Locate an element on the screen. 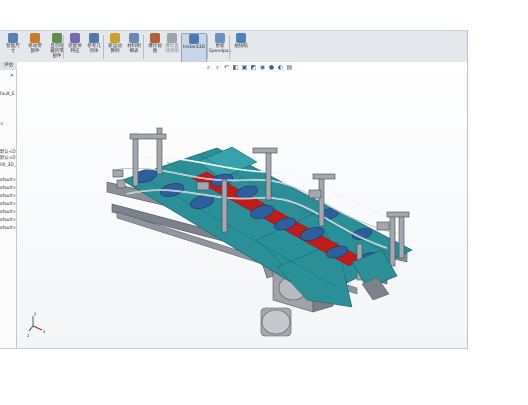  move-component-icon is located at coordinates (35, 38).